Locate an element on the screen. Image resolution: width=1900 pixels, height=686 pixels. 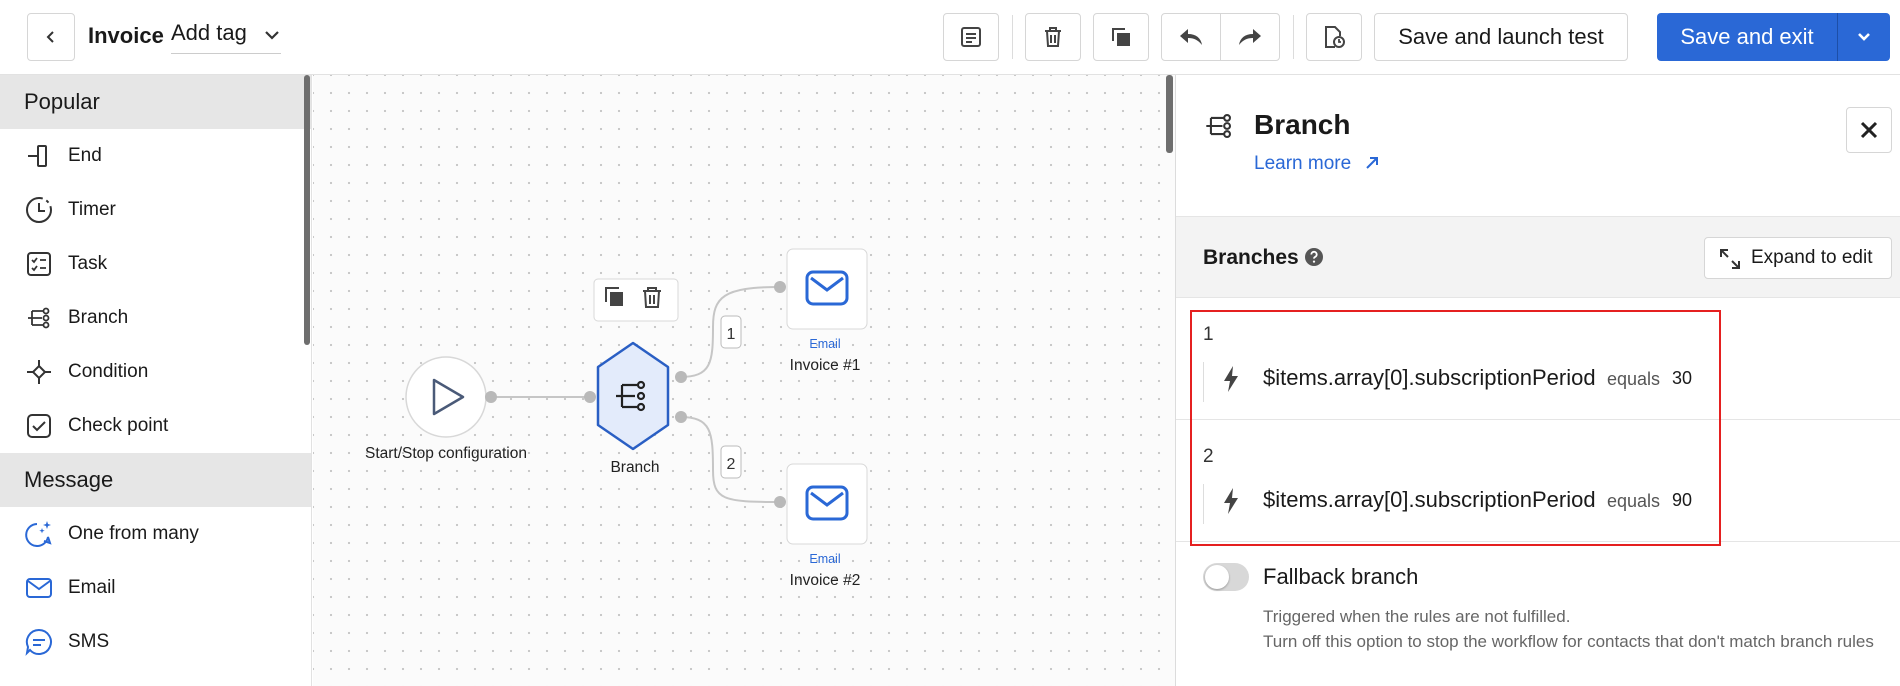
add-tag-label: Add tag is located at coordinates (209, 32).